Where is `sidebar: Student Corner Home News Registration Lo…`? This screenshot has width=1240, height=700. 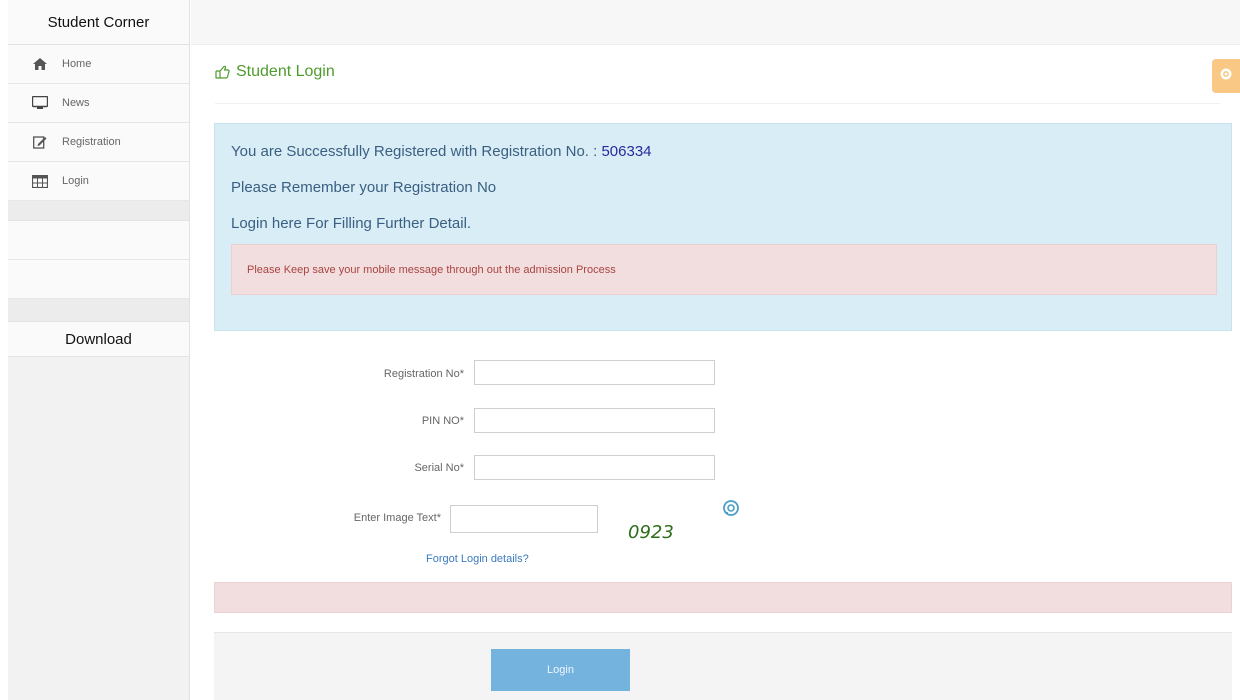 sidebar: Student Corner Home News Registration Lo… is located at coordinates (99, 350).